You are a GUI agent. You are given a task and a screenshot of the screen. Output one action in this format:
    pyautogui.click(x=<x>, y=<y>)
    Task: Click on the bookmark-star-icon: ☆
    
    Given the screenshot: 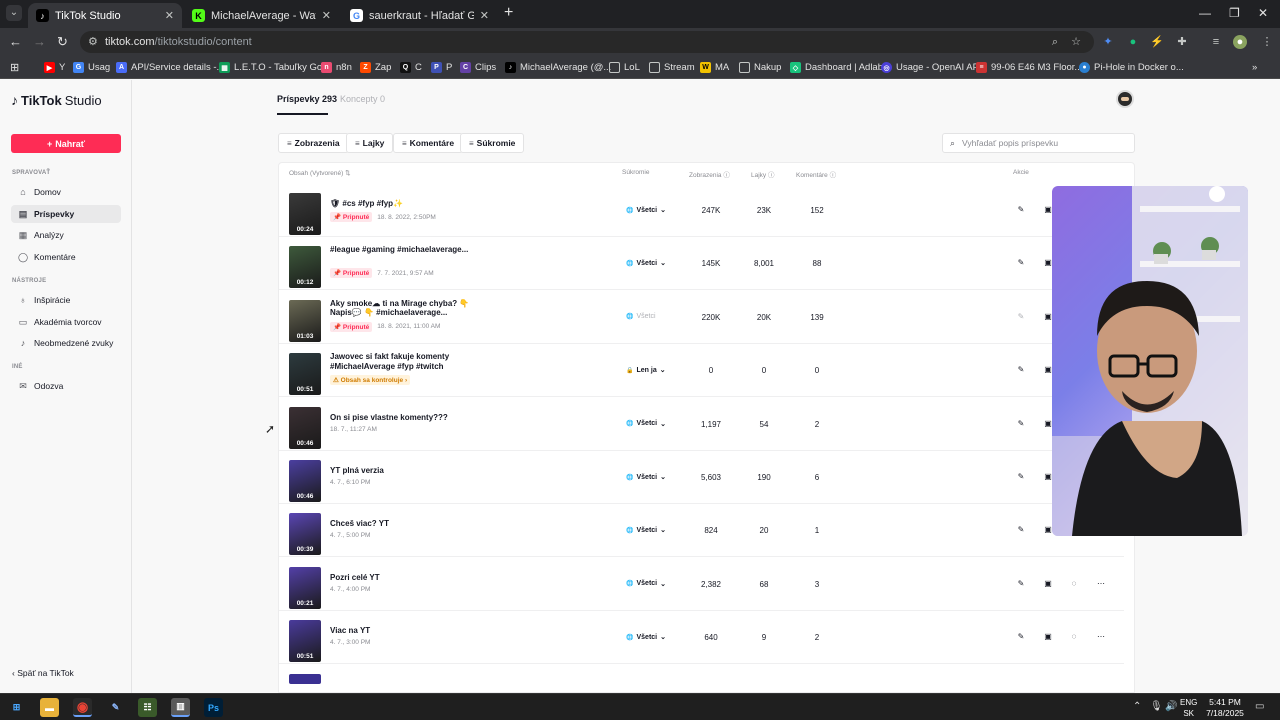 What is the action you would take?
    pyautogui.click(x=1076, y=42)
    